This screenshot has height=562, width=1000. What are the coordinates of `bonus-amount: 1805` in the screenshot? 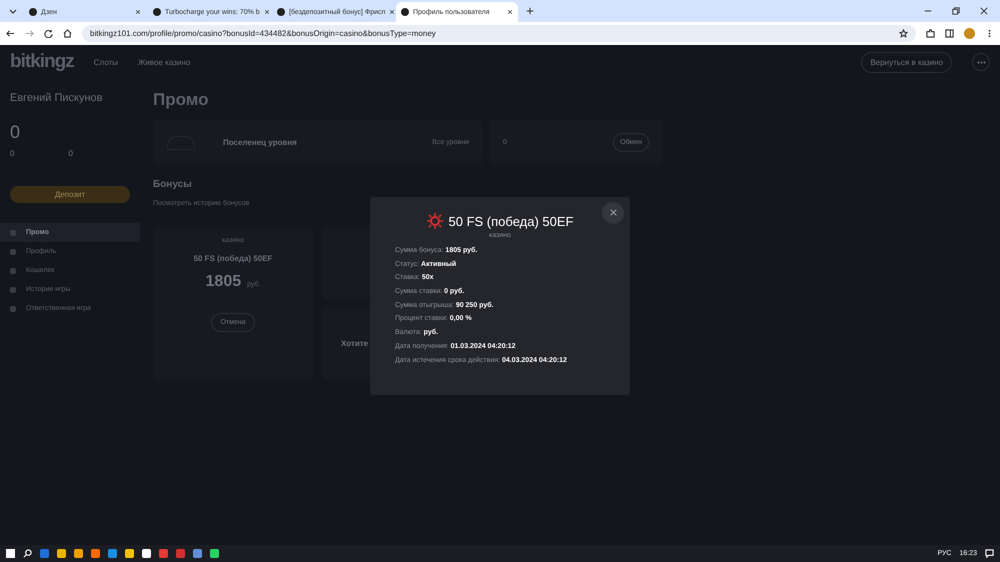 It's located at (224, 282).